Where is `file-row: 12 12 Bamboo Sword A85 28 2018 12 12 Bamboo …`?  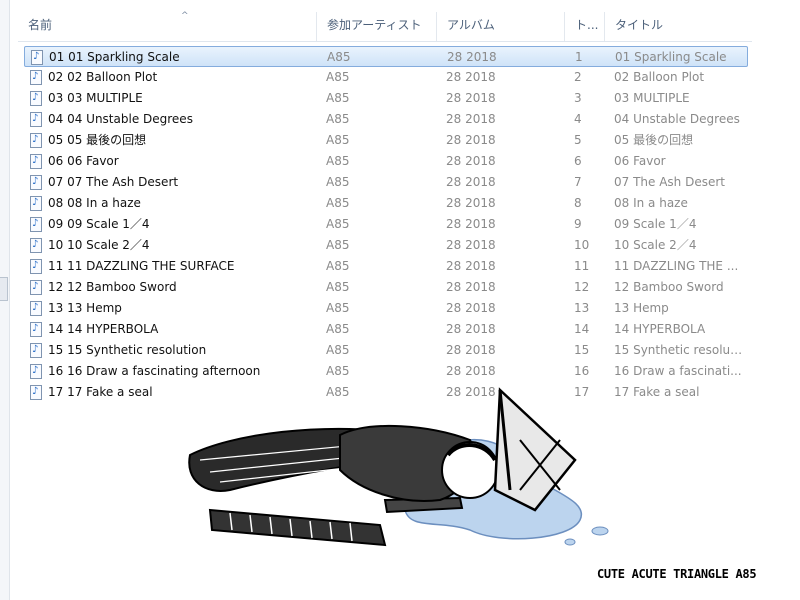 file-row: 12 12 Bamboo Sword A85 28 2018 12 12 Bamboo … is located at coordinates (386, 287).